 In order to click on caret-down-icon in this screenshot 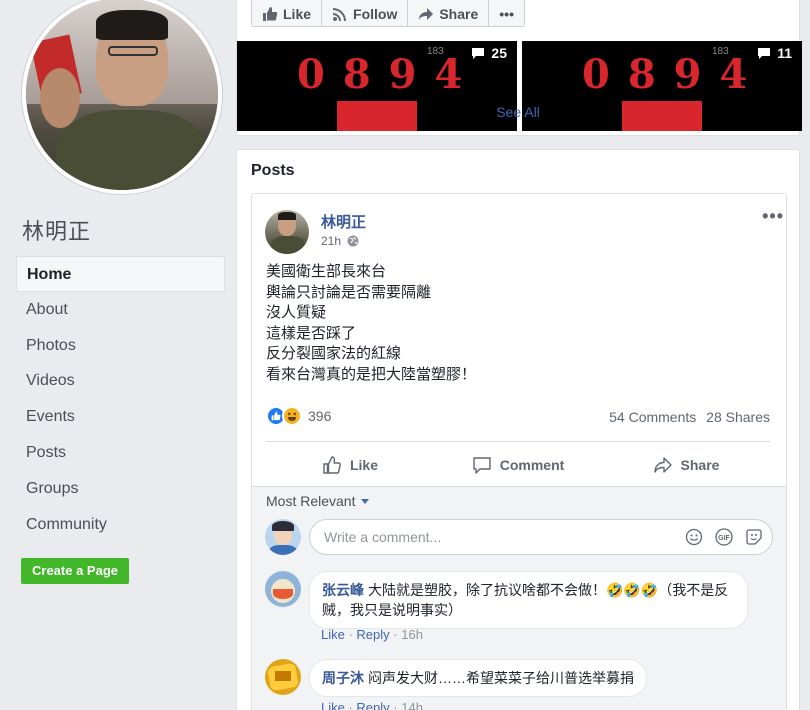, I will do `click(365, 501)`.